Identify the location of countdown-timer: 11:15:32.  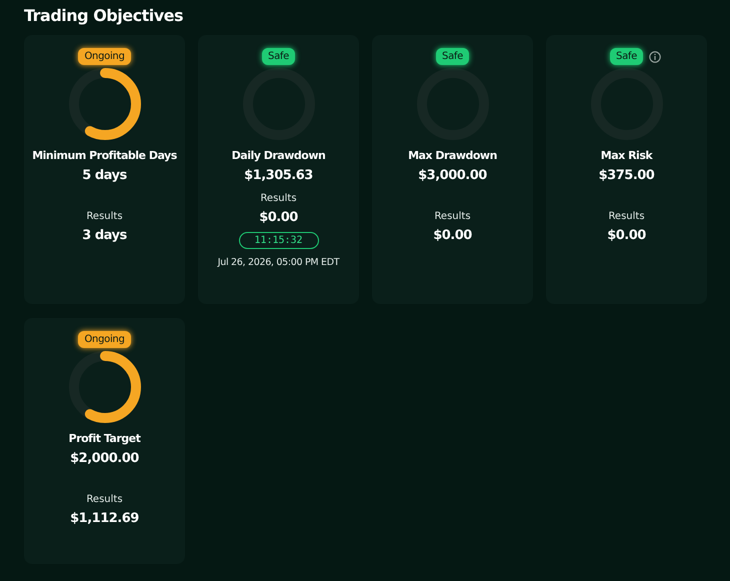
(278, 240).